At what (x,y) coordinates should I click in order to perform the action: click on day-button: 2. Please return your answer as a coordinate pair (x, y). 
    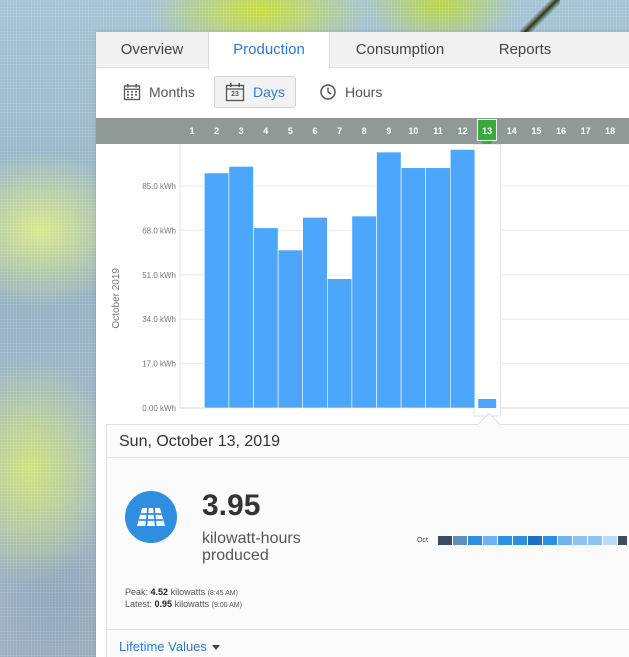
    Looking at the image, I should click on (217, 131).